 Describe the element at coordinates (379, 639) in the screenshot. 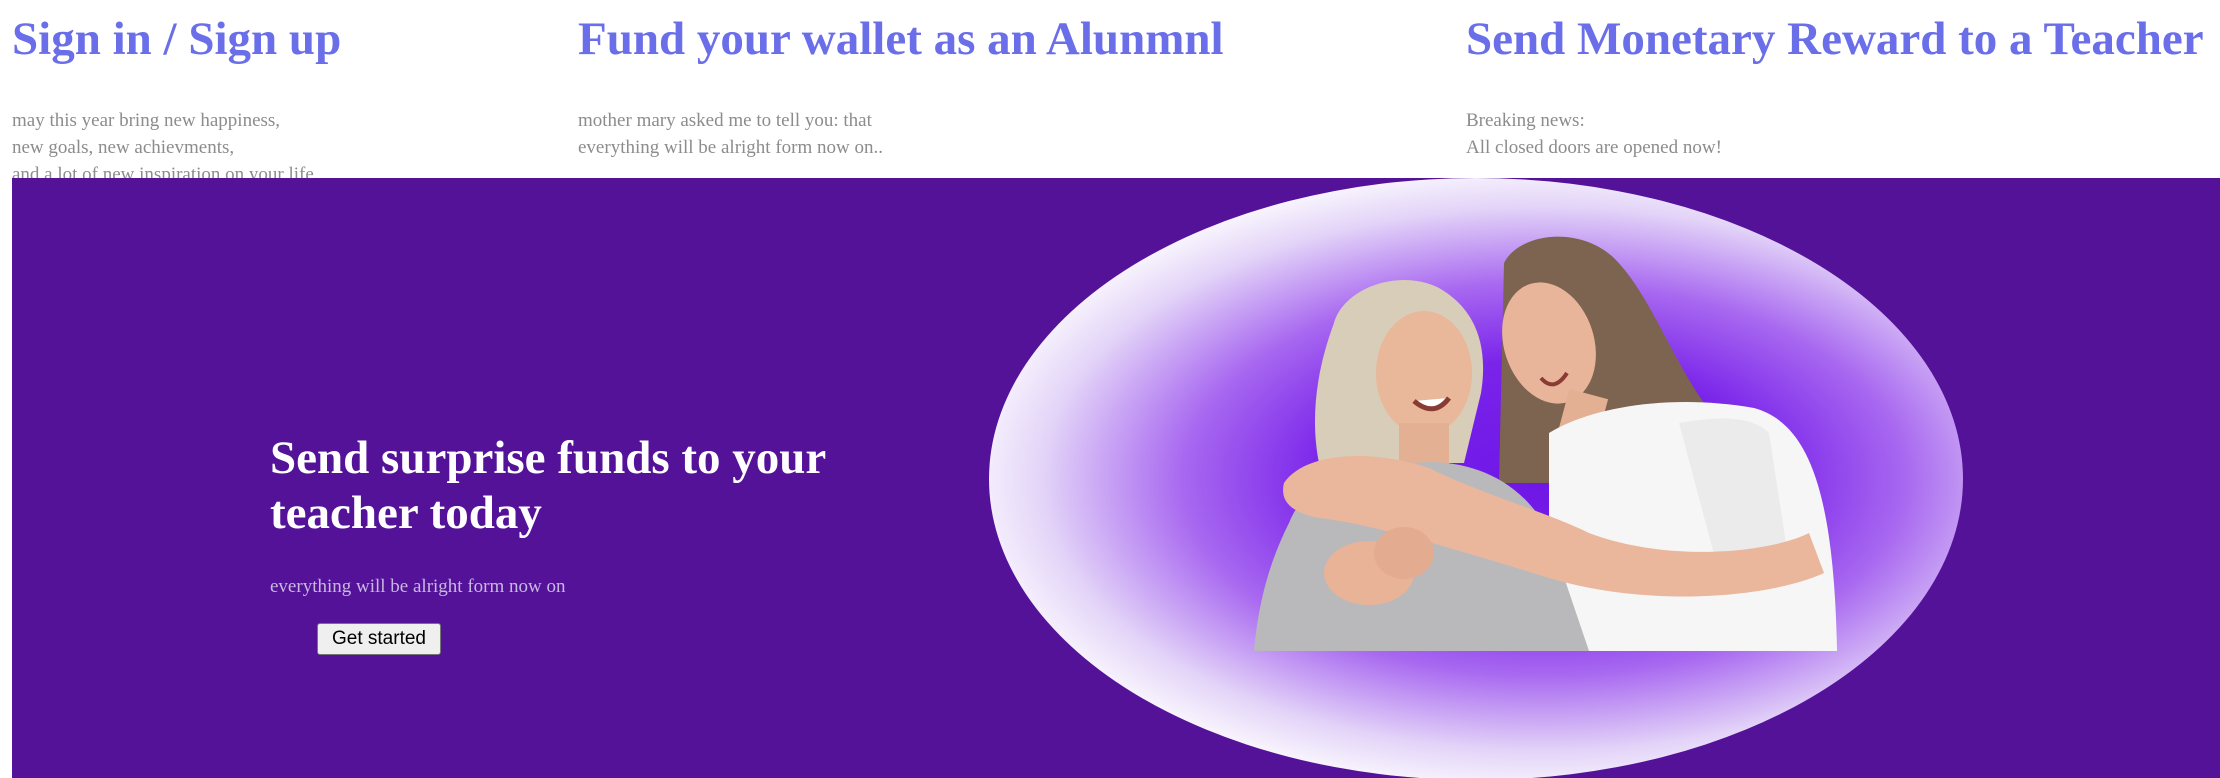

I see `get-started-button: Get started` at that location.